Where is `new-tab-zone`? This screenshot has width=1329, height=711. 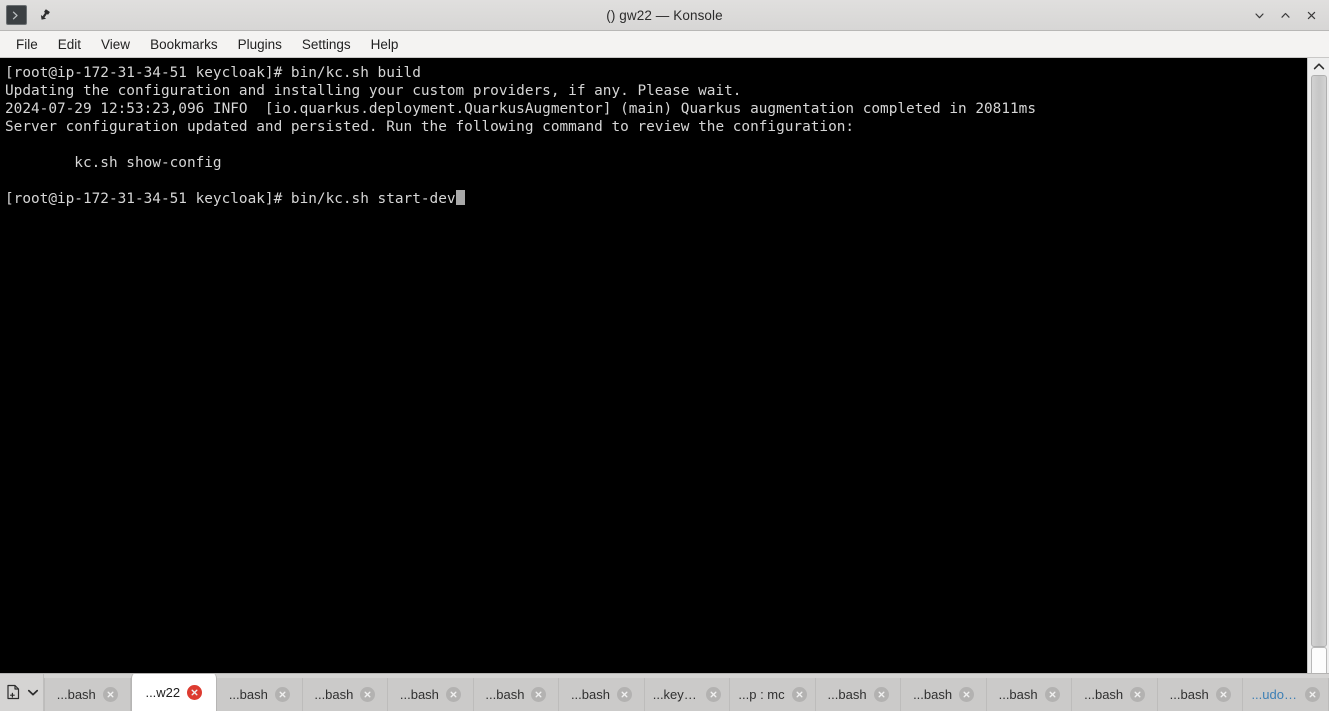 new-tab-zone is located at coordinates (22, 692).